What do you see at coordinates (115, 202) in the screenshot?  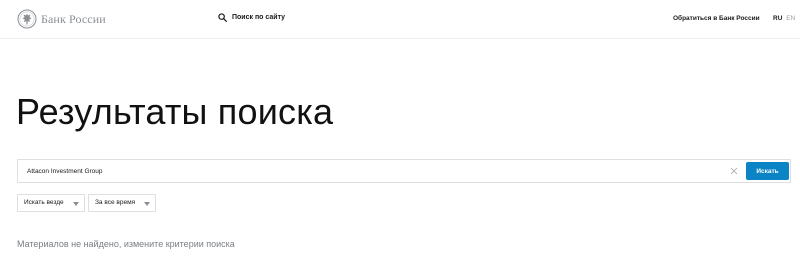 I see `time-range-value: За все время` at bounding box center [115, 202].